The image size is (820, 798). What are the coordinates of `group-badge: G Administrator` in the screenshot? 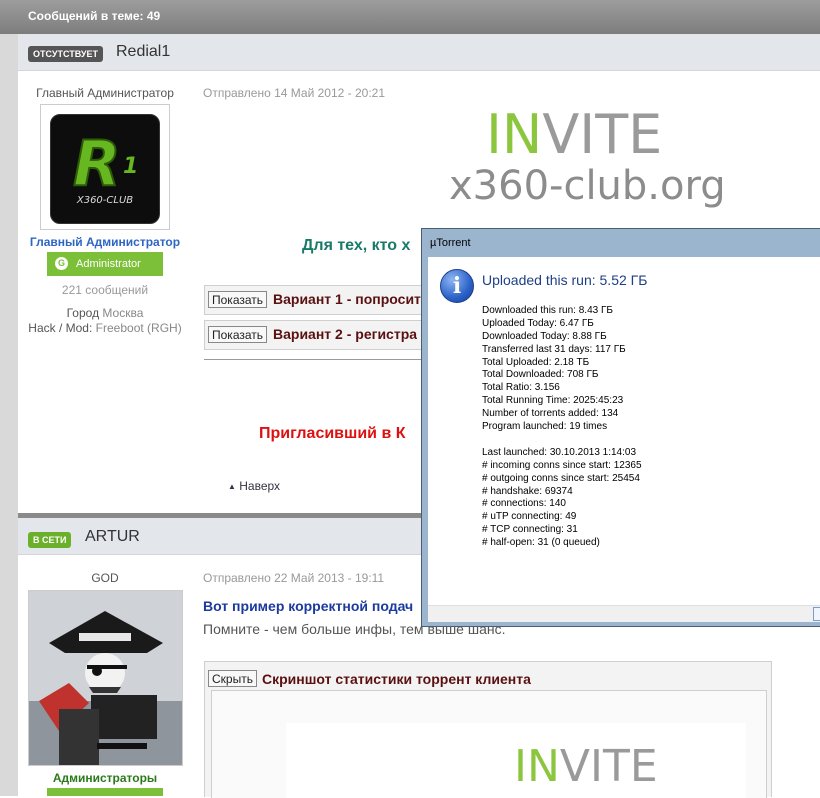 It's located at (105, 264).